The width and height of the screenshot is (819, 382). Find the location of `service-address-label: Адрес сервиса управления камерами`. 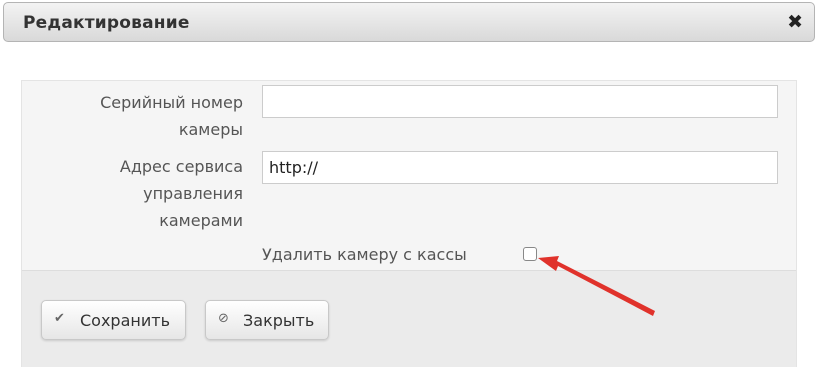

service-address-label: Адрес сервиса управления камерами is located at coordinates (181, 193).